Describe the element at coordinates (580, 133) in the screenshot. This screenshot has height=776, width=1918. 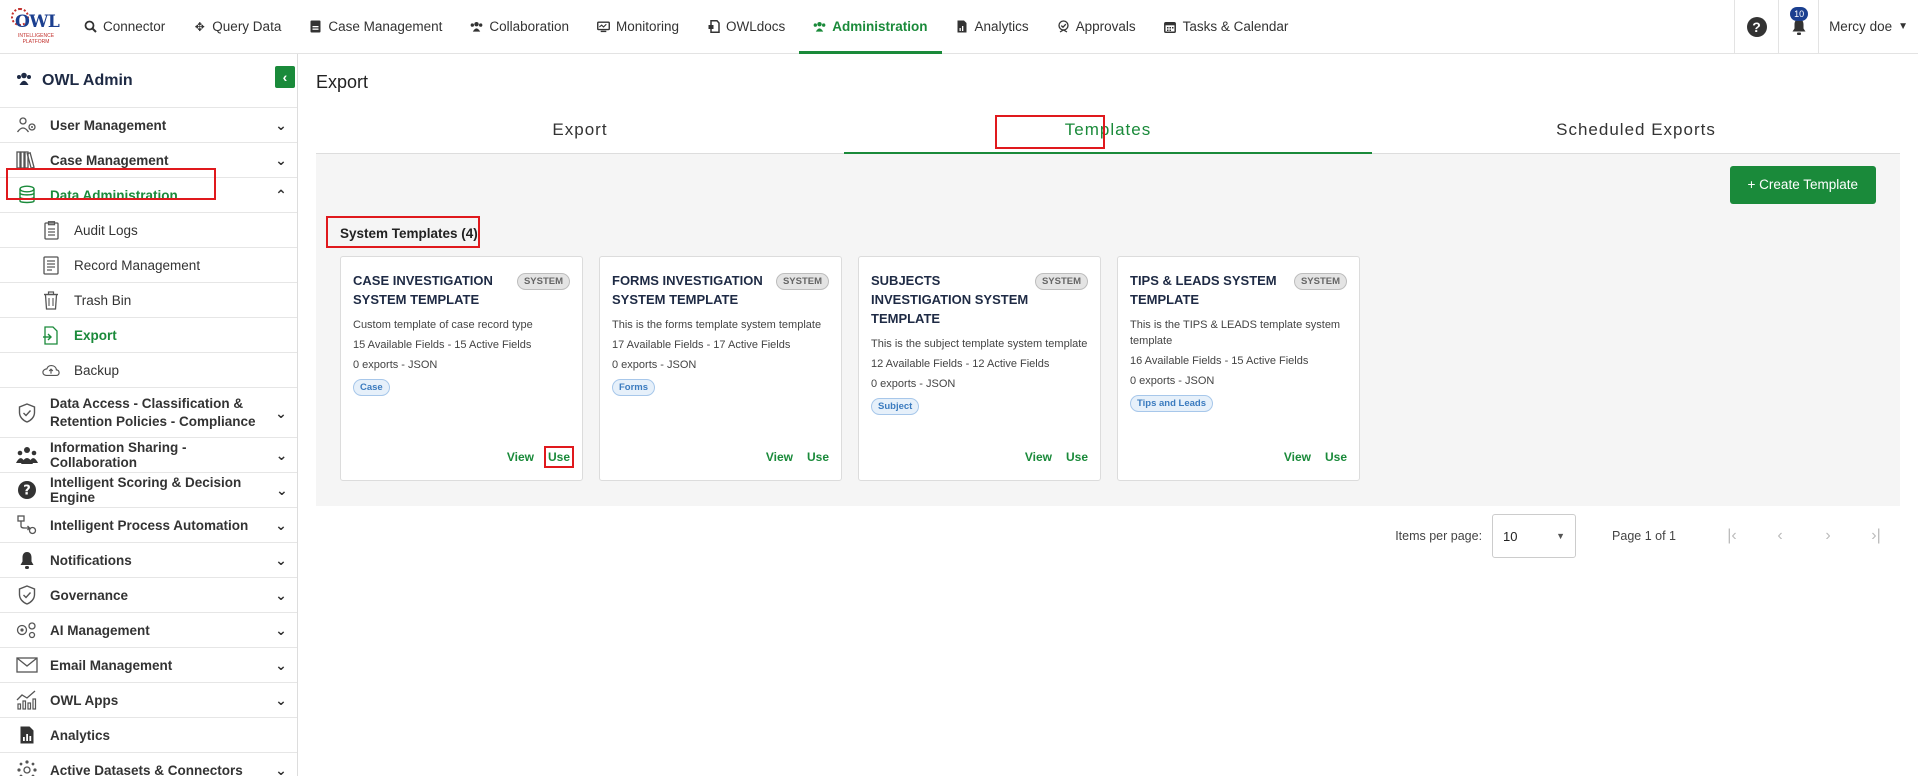
I see `tab-export: Export` at that location.